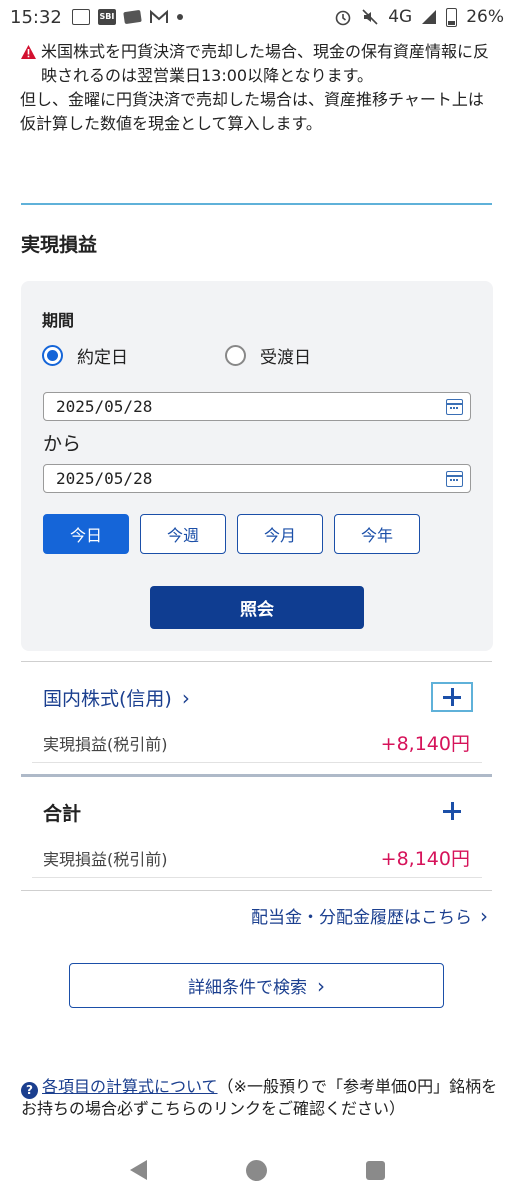 The height and width of the screenshot is (1200, 514). What do you see at coordinates (52, 355) in the screenshot?
I see `radio-contract-date` at bounding box center [52, 355].